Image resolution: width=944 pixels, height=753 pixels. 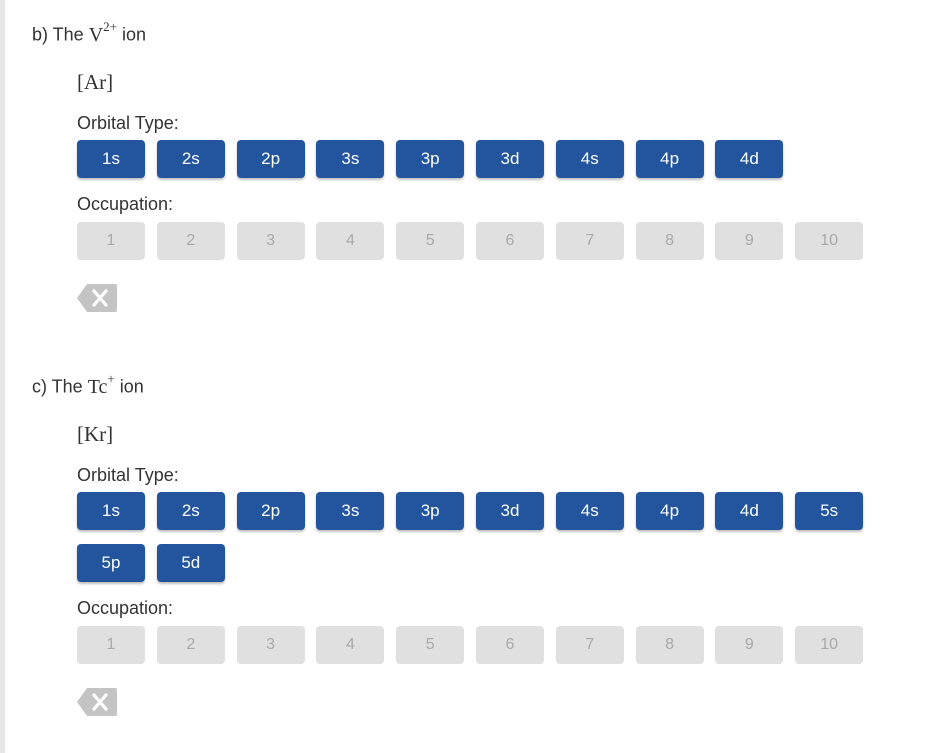 I want to click on ion-charge: +, so click(x=111, y=378).